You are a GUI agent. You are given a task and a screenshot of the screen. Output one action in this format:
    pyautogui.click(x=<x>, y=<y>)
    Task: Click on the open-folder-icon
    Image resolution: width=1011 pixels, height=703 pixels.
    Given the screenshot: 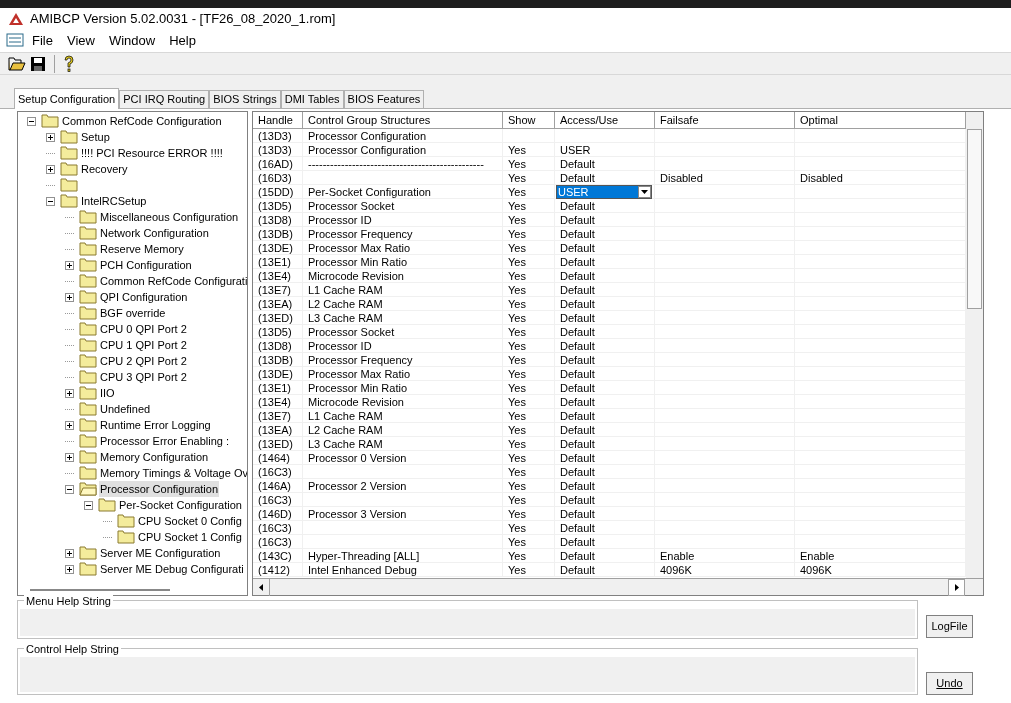 What is the action you would take?
    pyautogui.click(x=17, y=63)
    